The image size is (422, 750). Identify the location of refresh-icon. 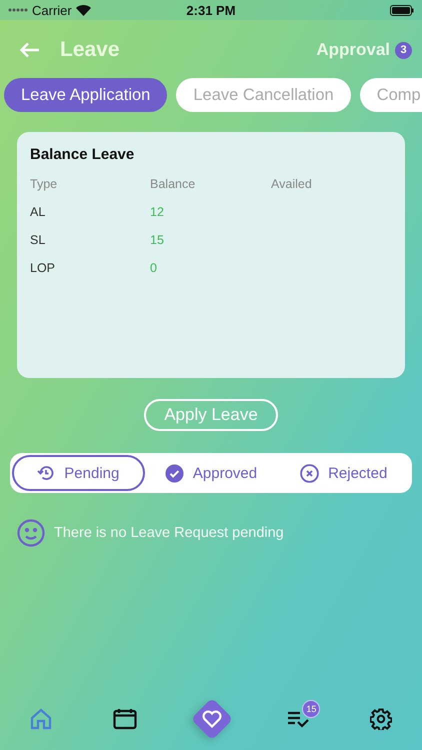
(46, 473).